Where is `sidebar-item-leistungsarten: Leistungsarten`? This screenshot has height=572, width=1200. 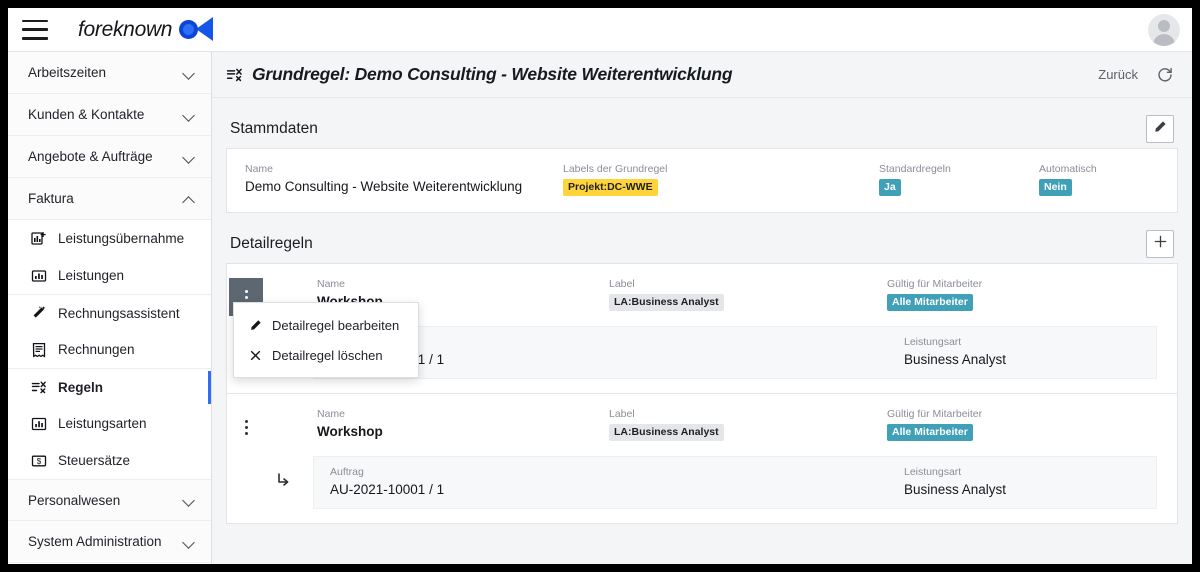
sidebar-item-leistungsarten: Leistungsarten is located at coordinates (109, 423).